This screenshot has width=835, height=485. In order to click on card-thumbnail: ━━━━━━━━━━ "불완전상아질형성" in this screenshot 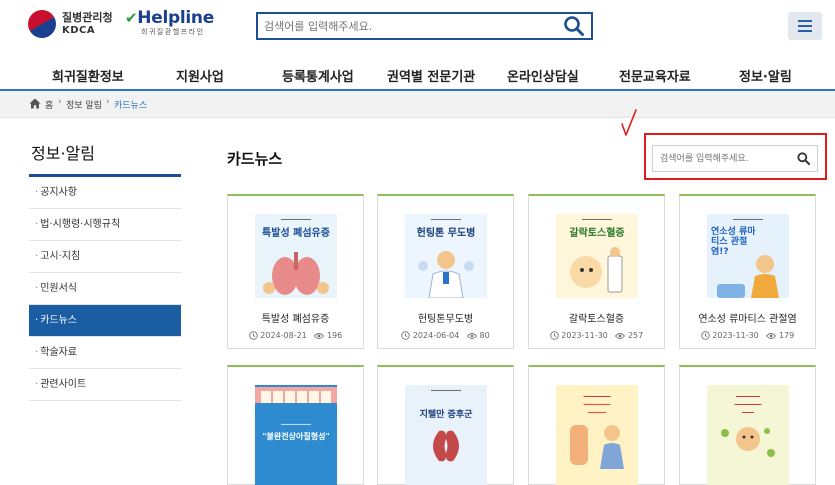, I will do `click(296, 435)`.